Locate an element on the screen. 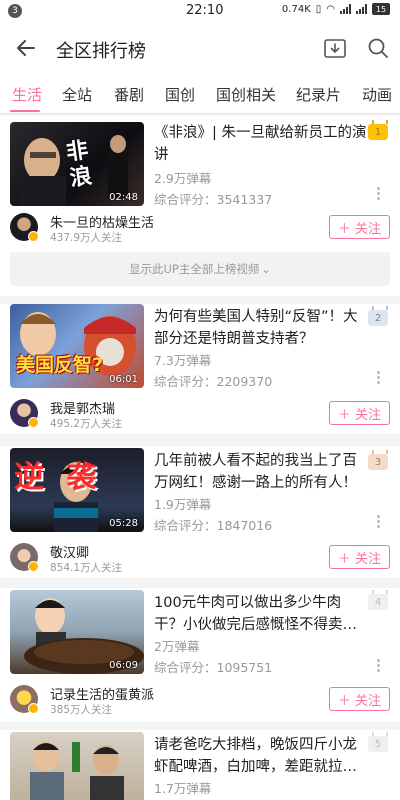 This screenshot has height=800, width=400. rank-badge: 3 is located at coordinates (378, 460).